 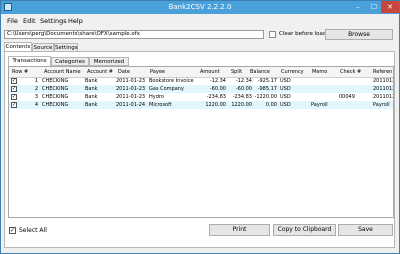 I want to click on cell-split: -12.34, so click(x=243, y=81).